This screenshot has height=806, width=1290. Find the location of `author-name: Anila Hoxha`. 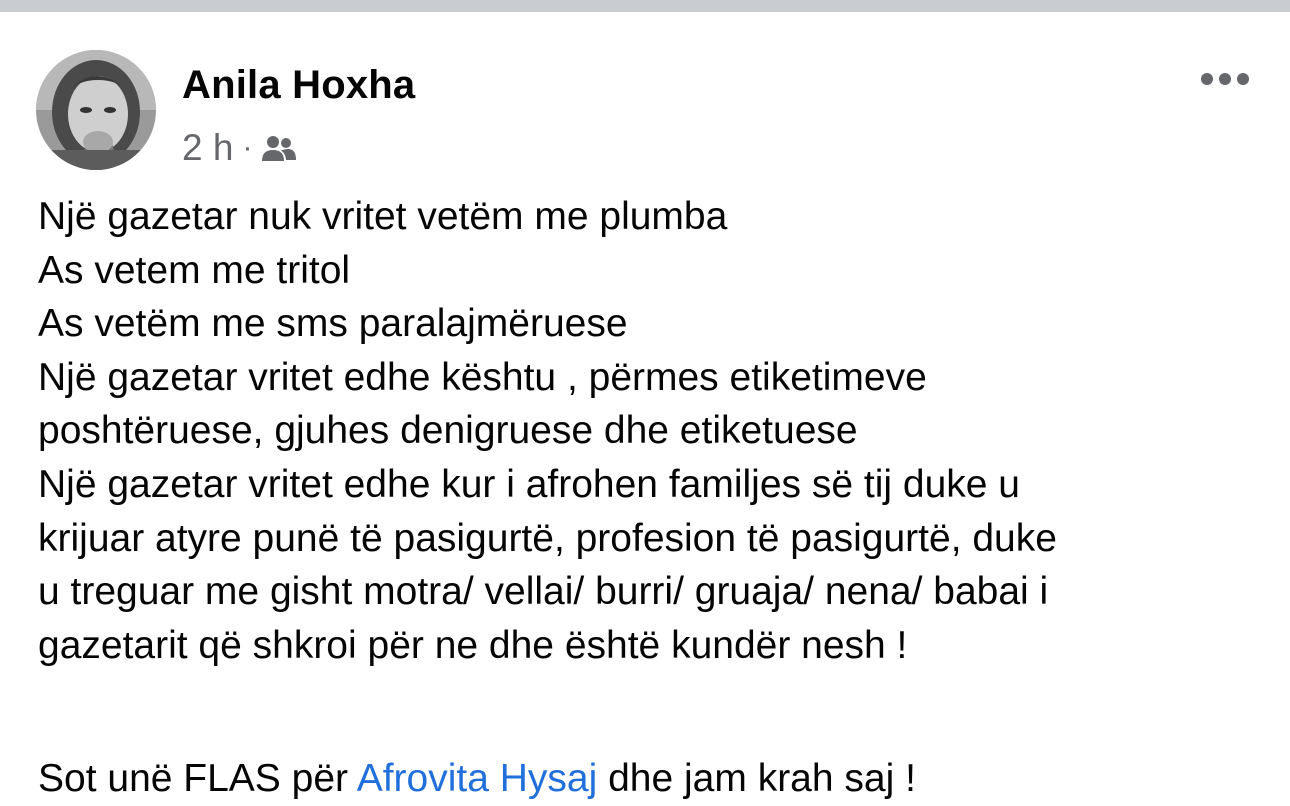

author-name: Anila Hoxha is located at coordinates (298, 85).